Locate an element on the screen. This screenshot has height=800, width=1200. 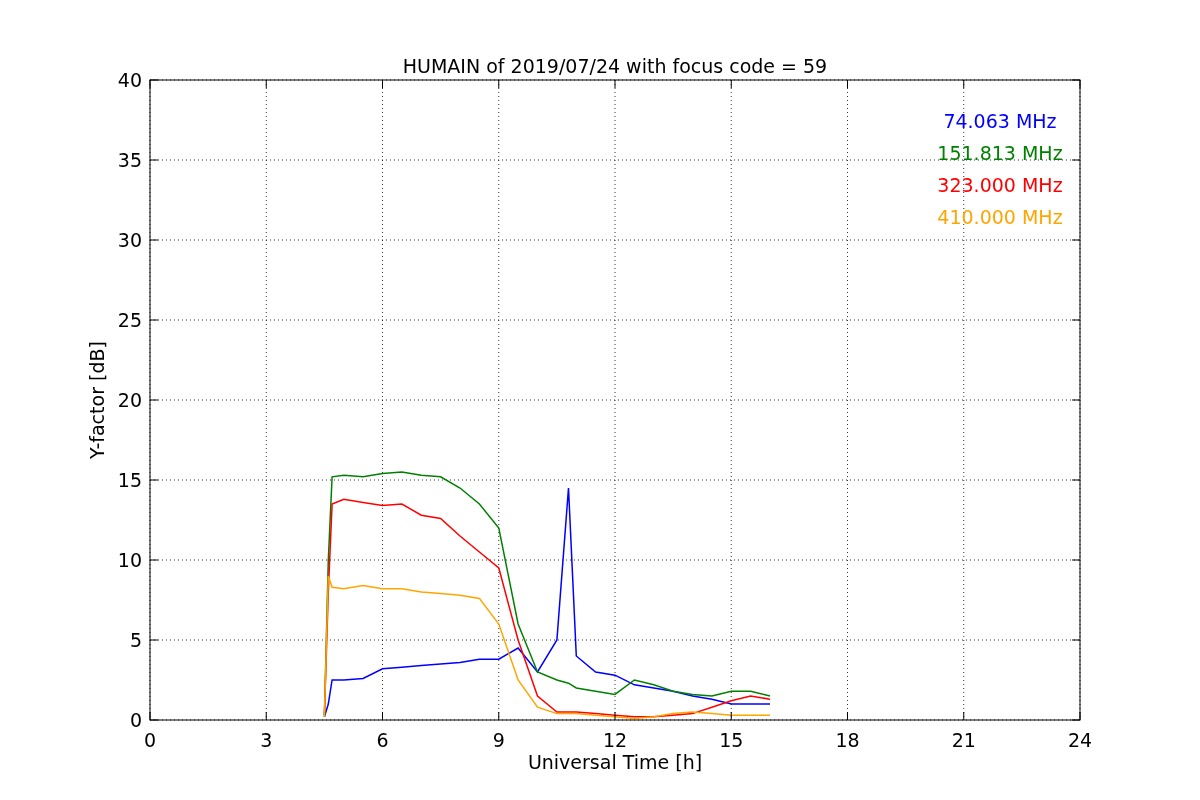
x-tick-label: 12 is located at coordinates (615, 740).